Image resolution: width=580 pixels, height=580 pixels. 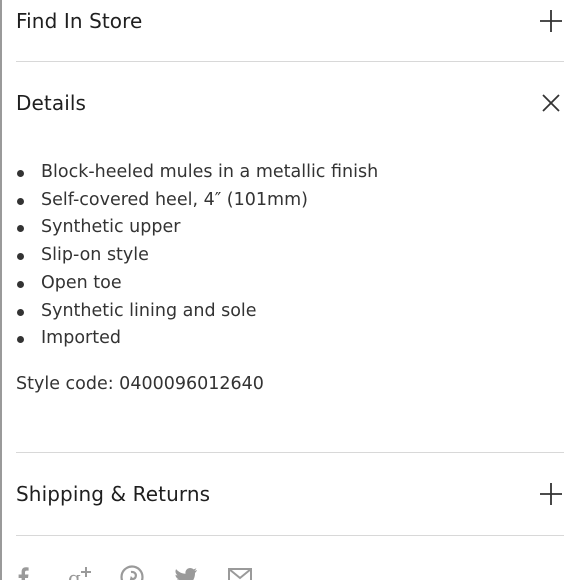 I want to click on detail-bullet: Self-covered heel, 4″ (101mm), so click(x=290, y=201).